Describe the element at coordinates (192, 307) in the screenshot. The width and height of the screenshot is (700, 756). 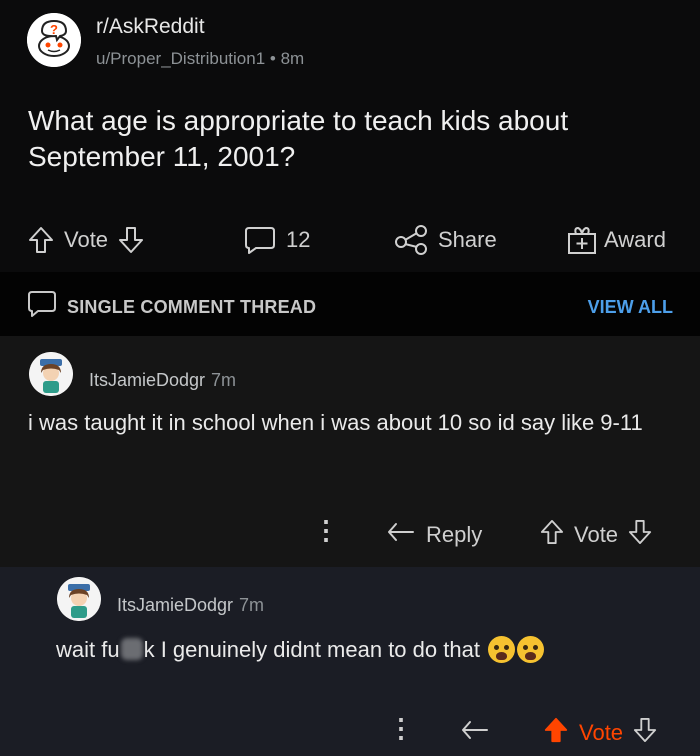
I see `thread-label: SINGLE COMMENT THREAD` at that location.